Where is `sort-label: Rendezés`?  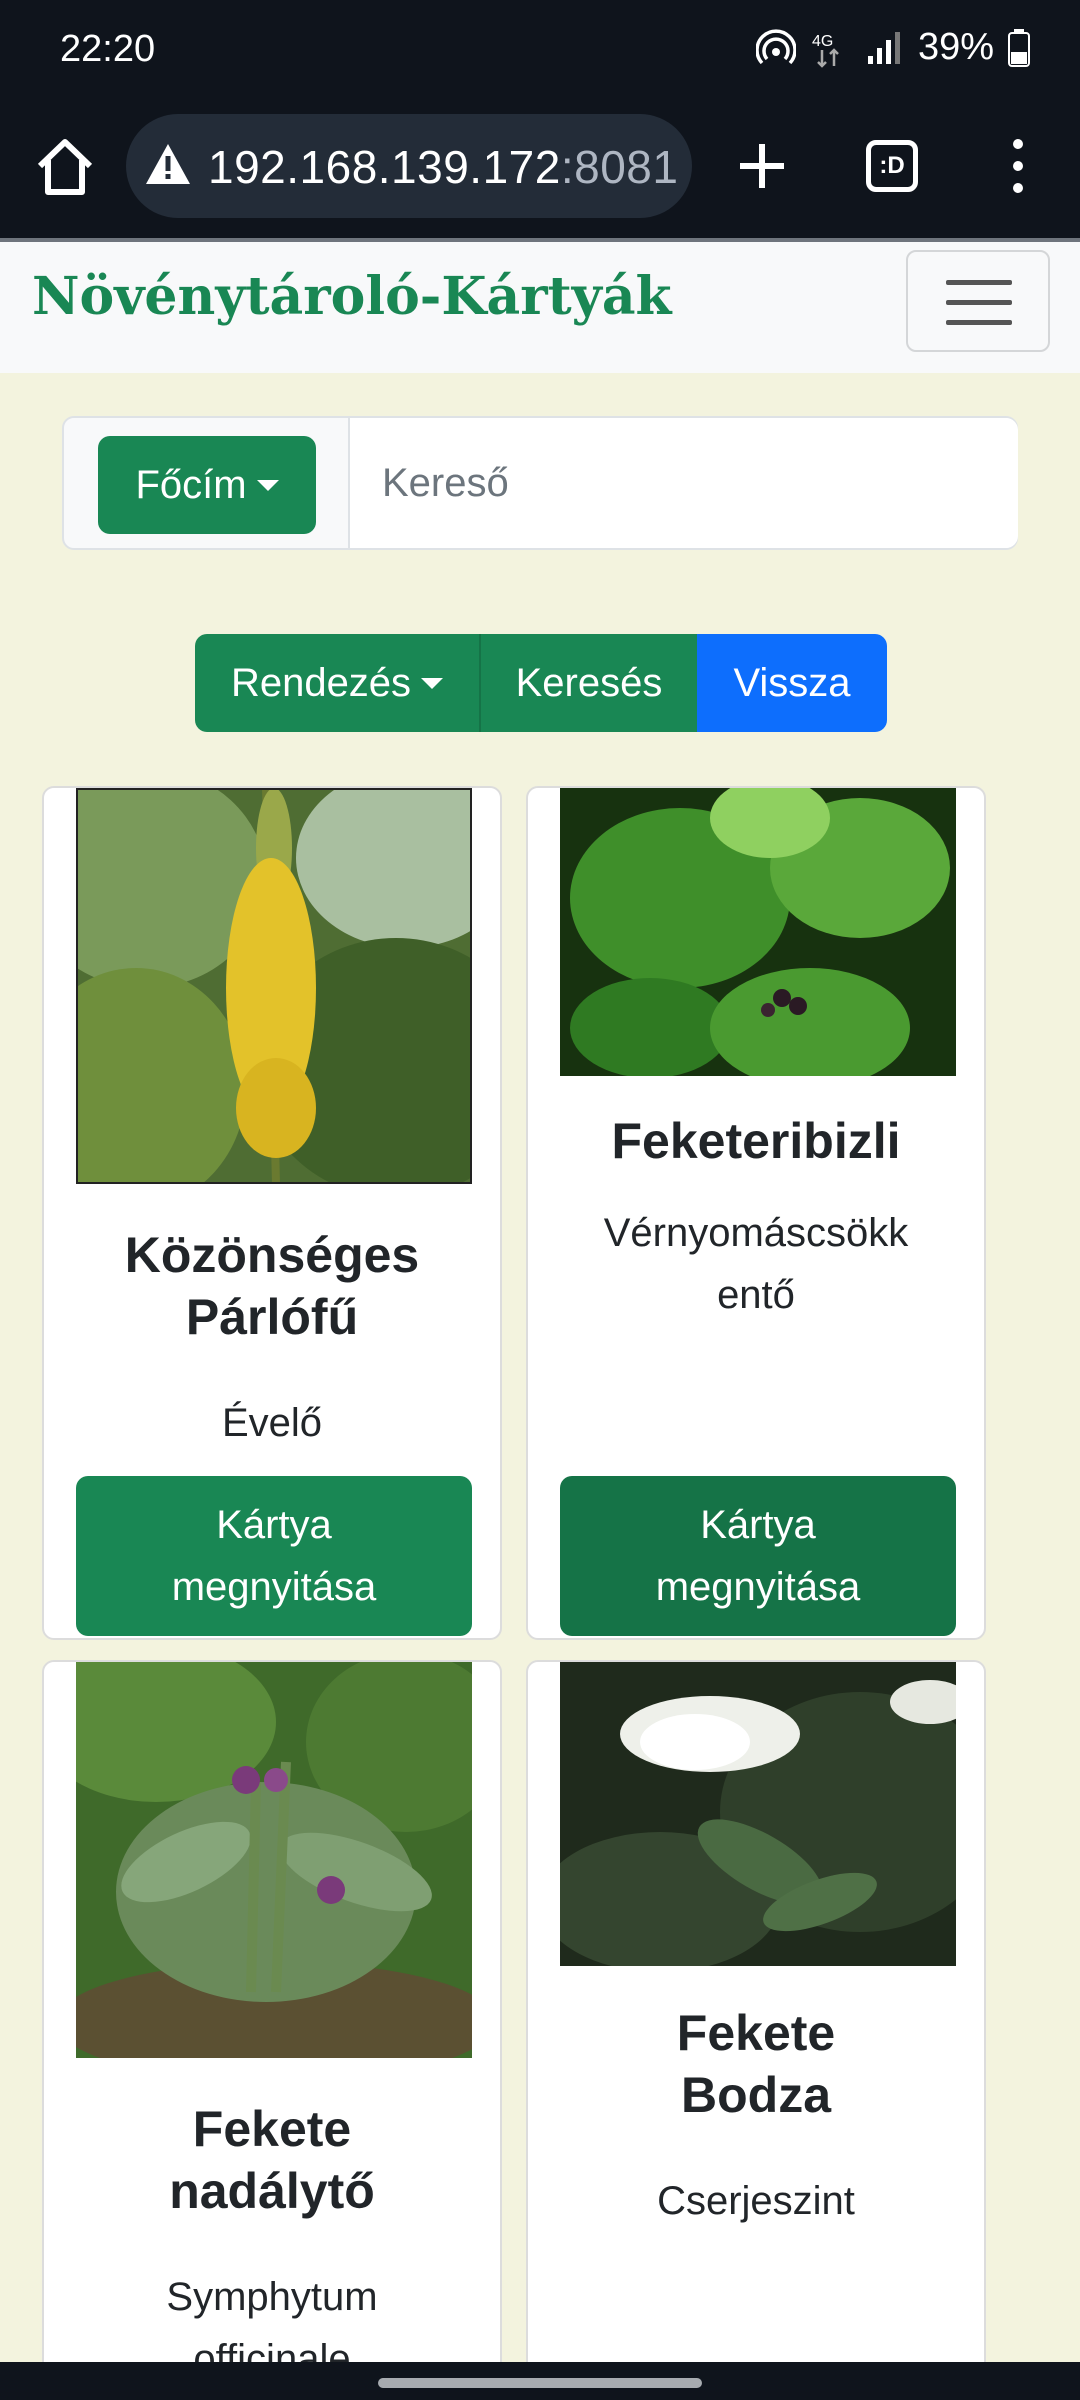 sort-label: Rendezés is located at coordinates (321, 682).